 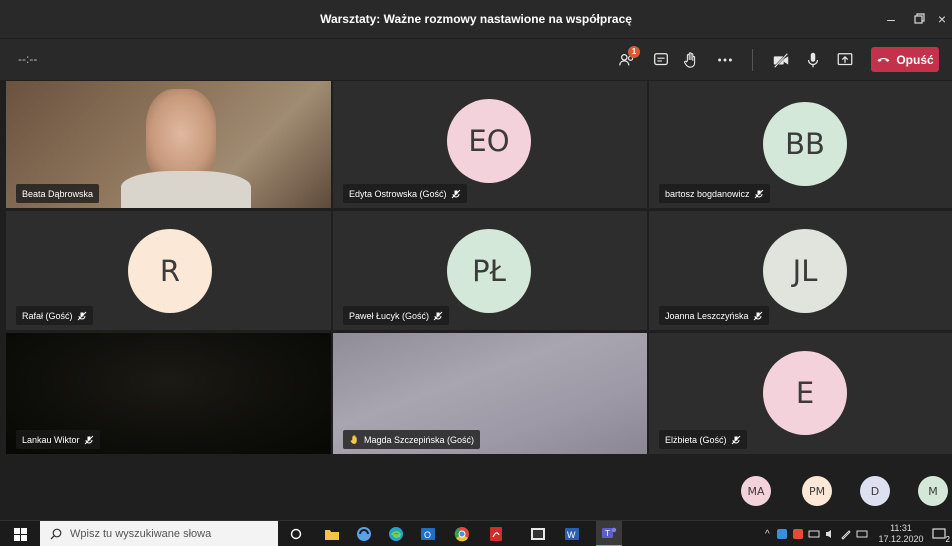 I want to click on overflow-avatar: PM, so click(x=817, y=491).